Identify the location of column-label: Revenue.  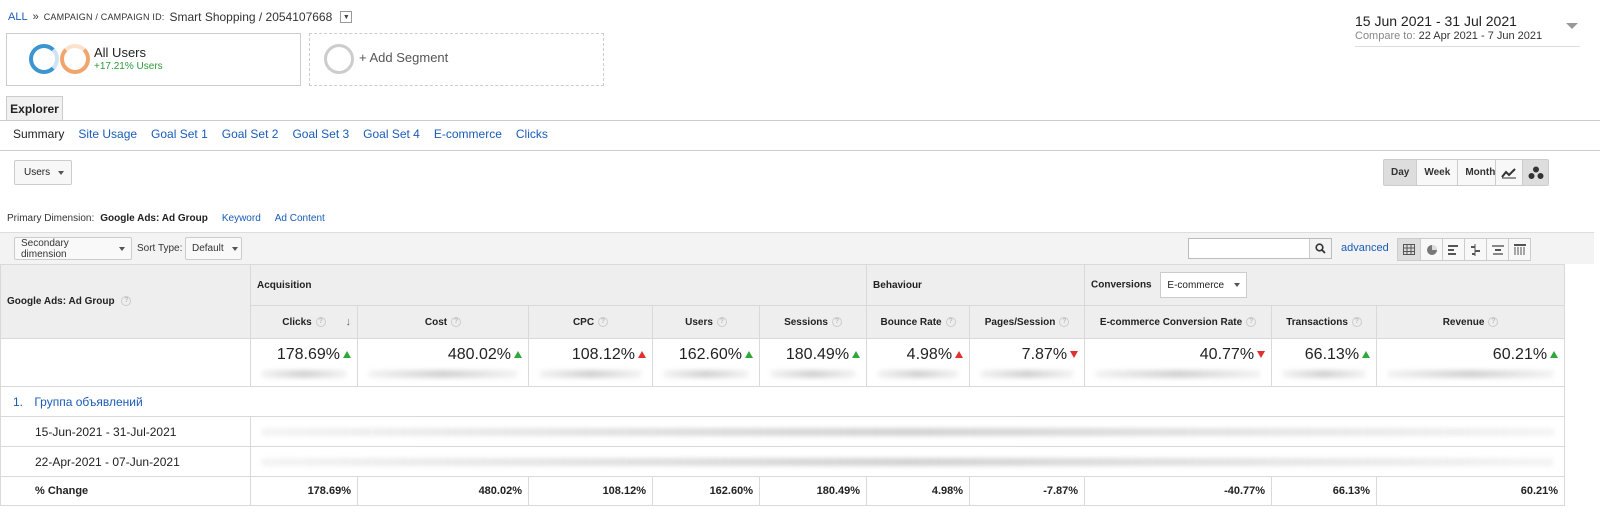
(1463, 322).